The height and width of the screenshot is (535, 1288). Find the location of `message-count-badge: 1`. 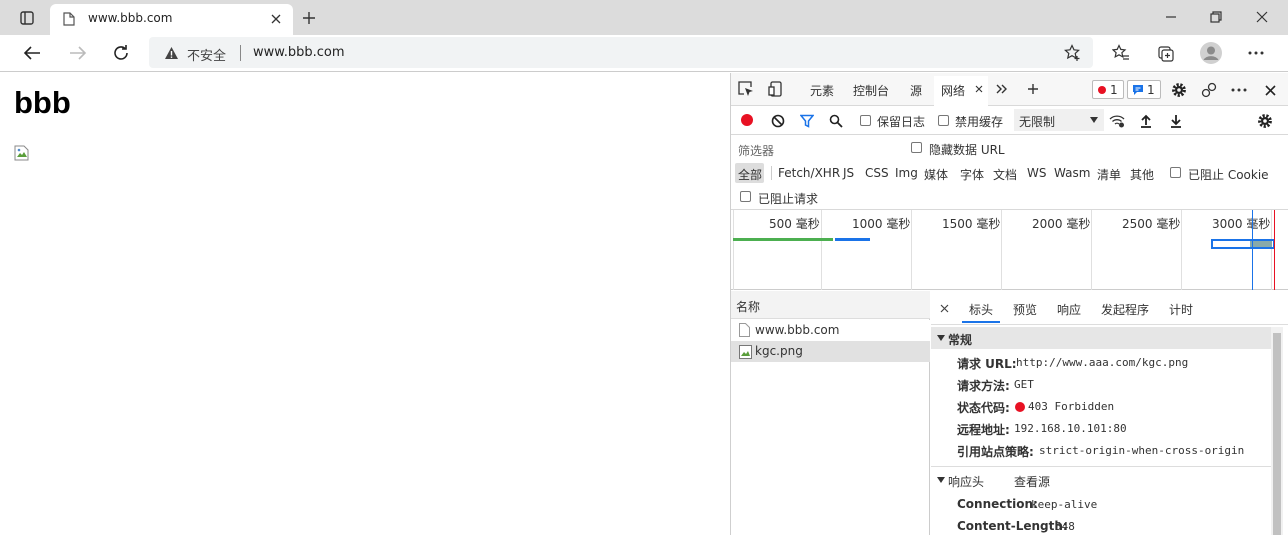

message-count-badge: 1 is located at coordinates (1144, 89).